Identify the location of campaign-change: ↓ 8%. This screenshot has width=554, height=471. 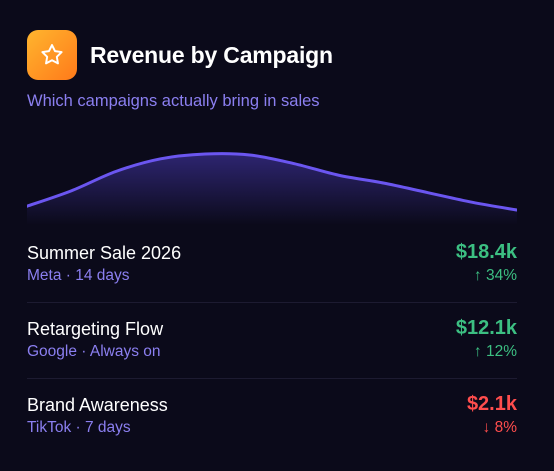
(499, 427).